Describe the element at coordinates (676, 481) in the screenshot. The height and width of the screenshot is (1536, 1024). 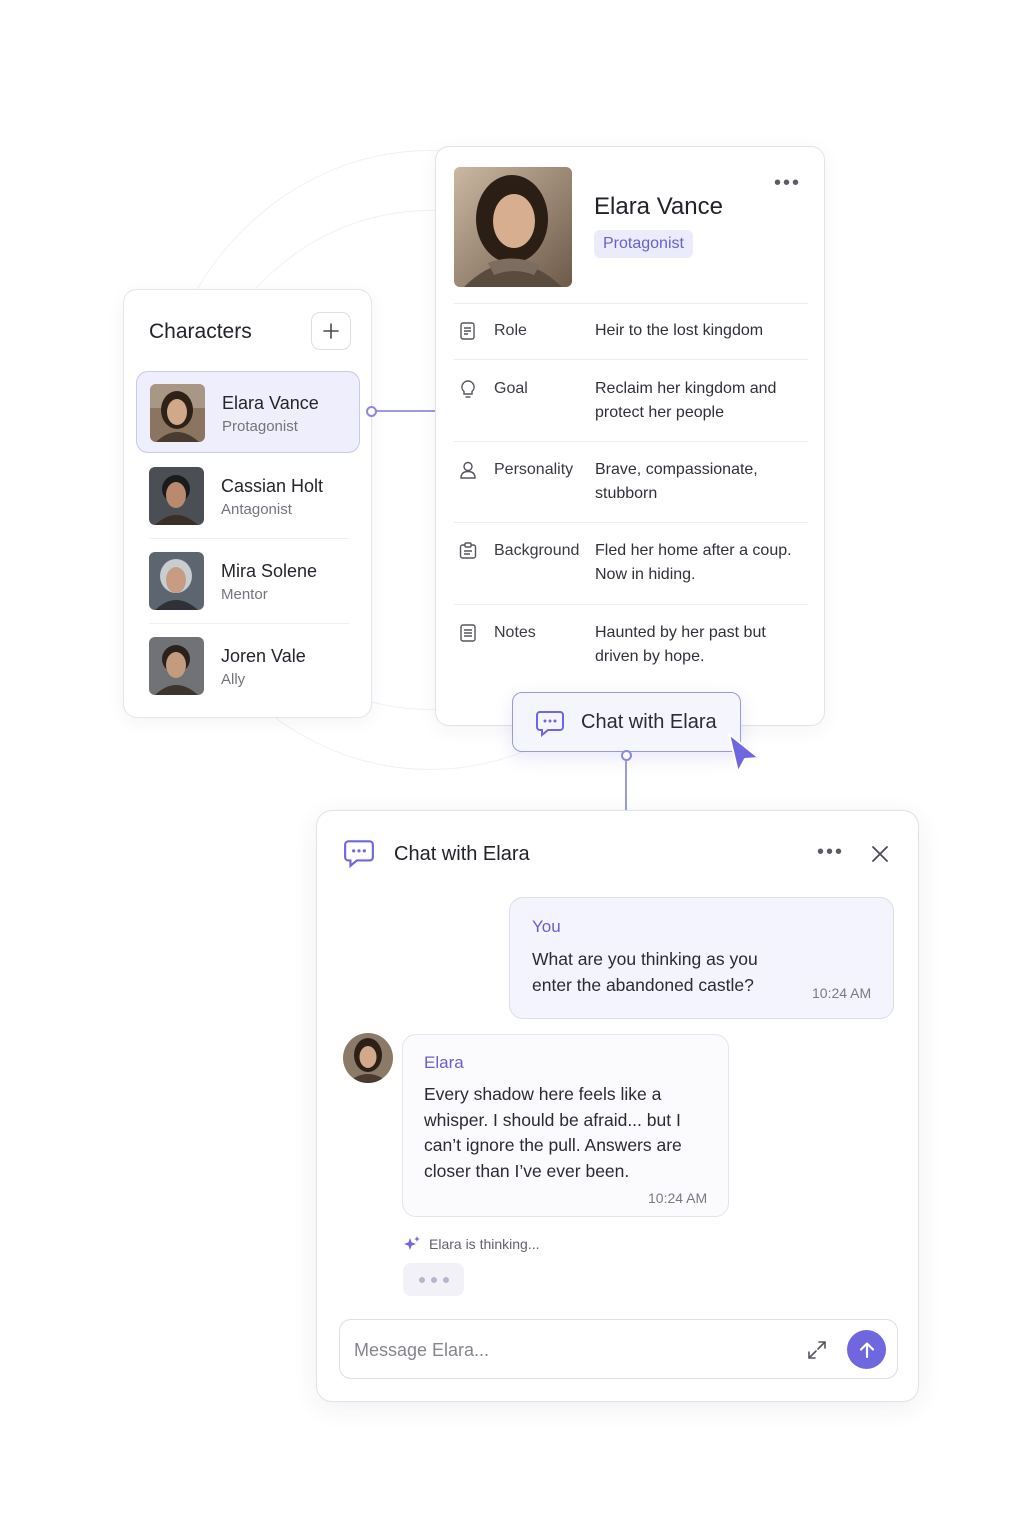
I see `field-value-personality: Brave, compassionate, stubborn` at that location.